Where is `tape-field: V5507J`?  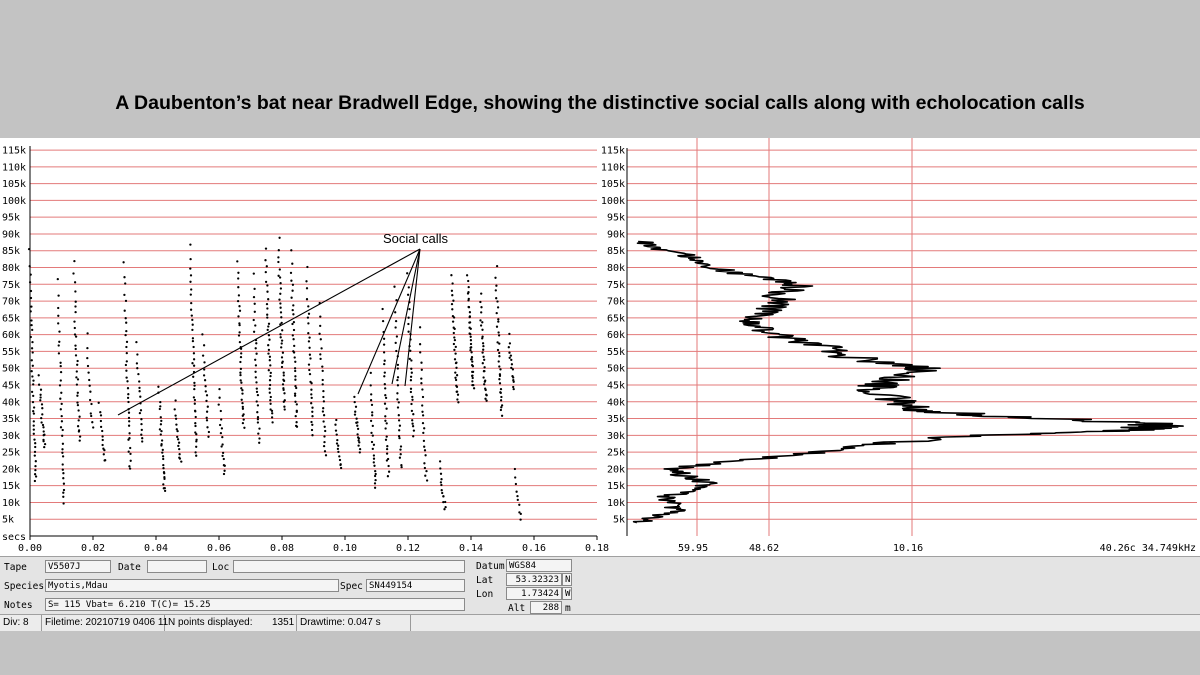 tape-field: V5507J is located at coordinates (78, 566).